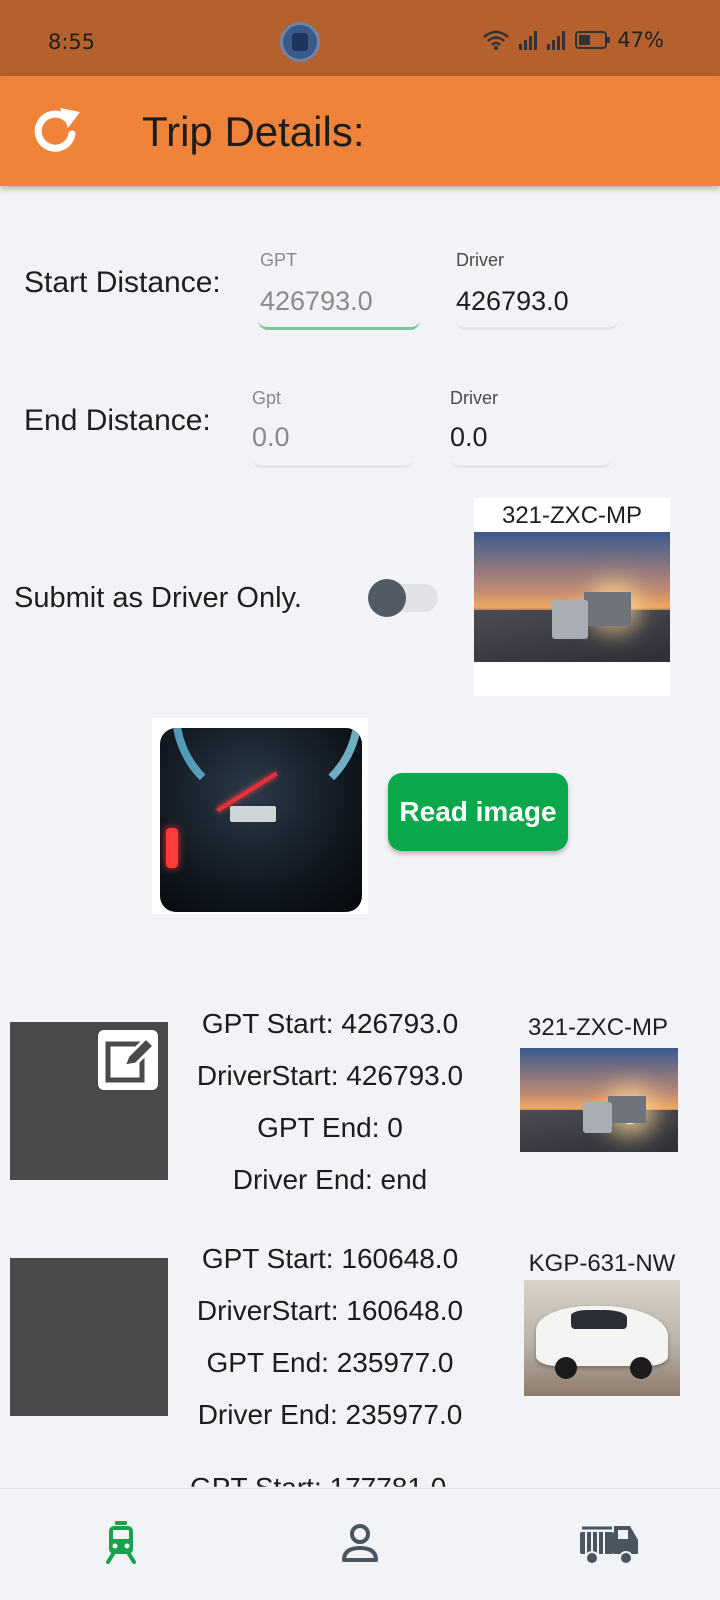  Describe the element at coordinates (316, 301) in the screenshot. I see `start-gpt-value: 426793.0` at that location.